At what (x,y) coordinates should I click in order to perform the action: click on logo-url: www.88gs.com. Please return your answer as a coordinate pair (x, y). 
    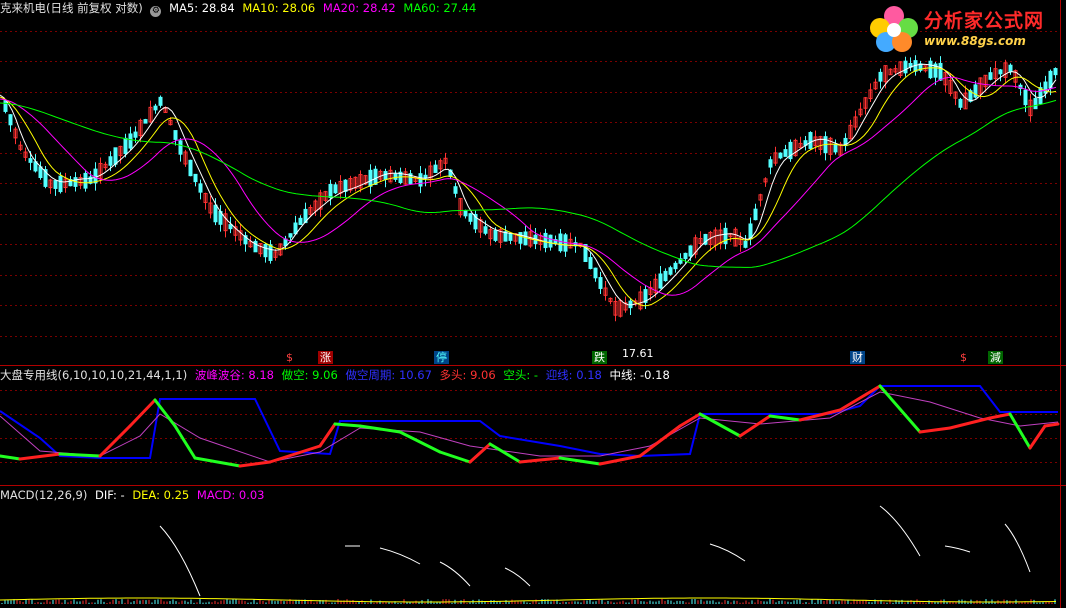
    Looking at the image, I should click on (975, 41).